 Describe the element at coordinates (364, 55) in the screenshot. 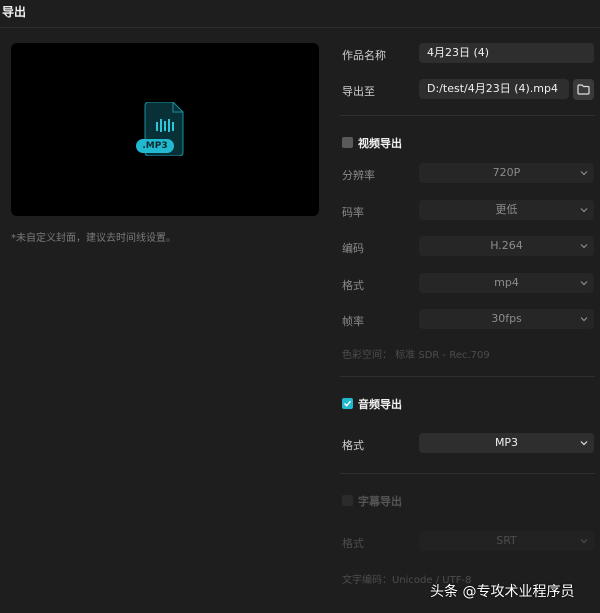

I see `name-label: 作品名称` at that location.